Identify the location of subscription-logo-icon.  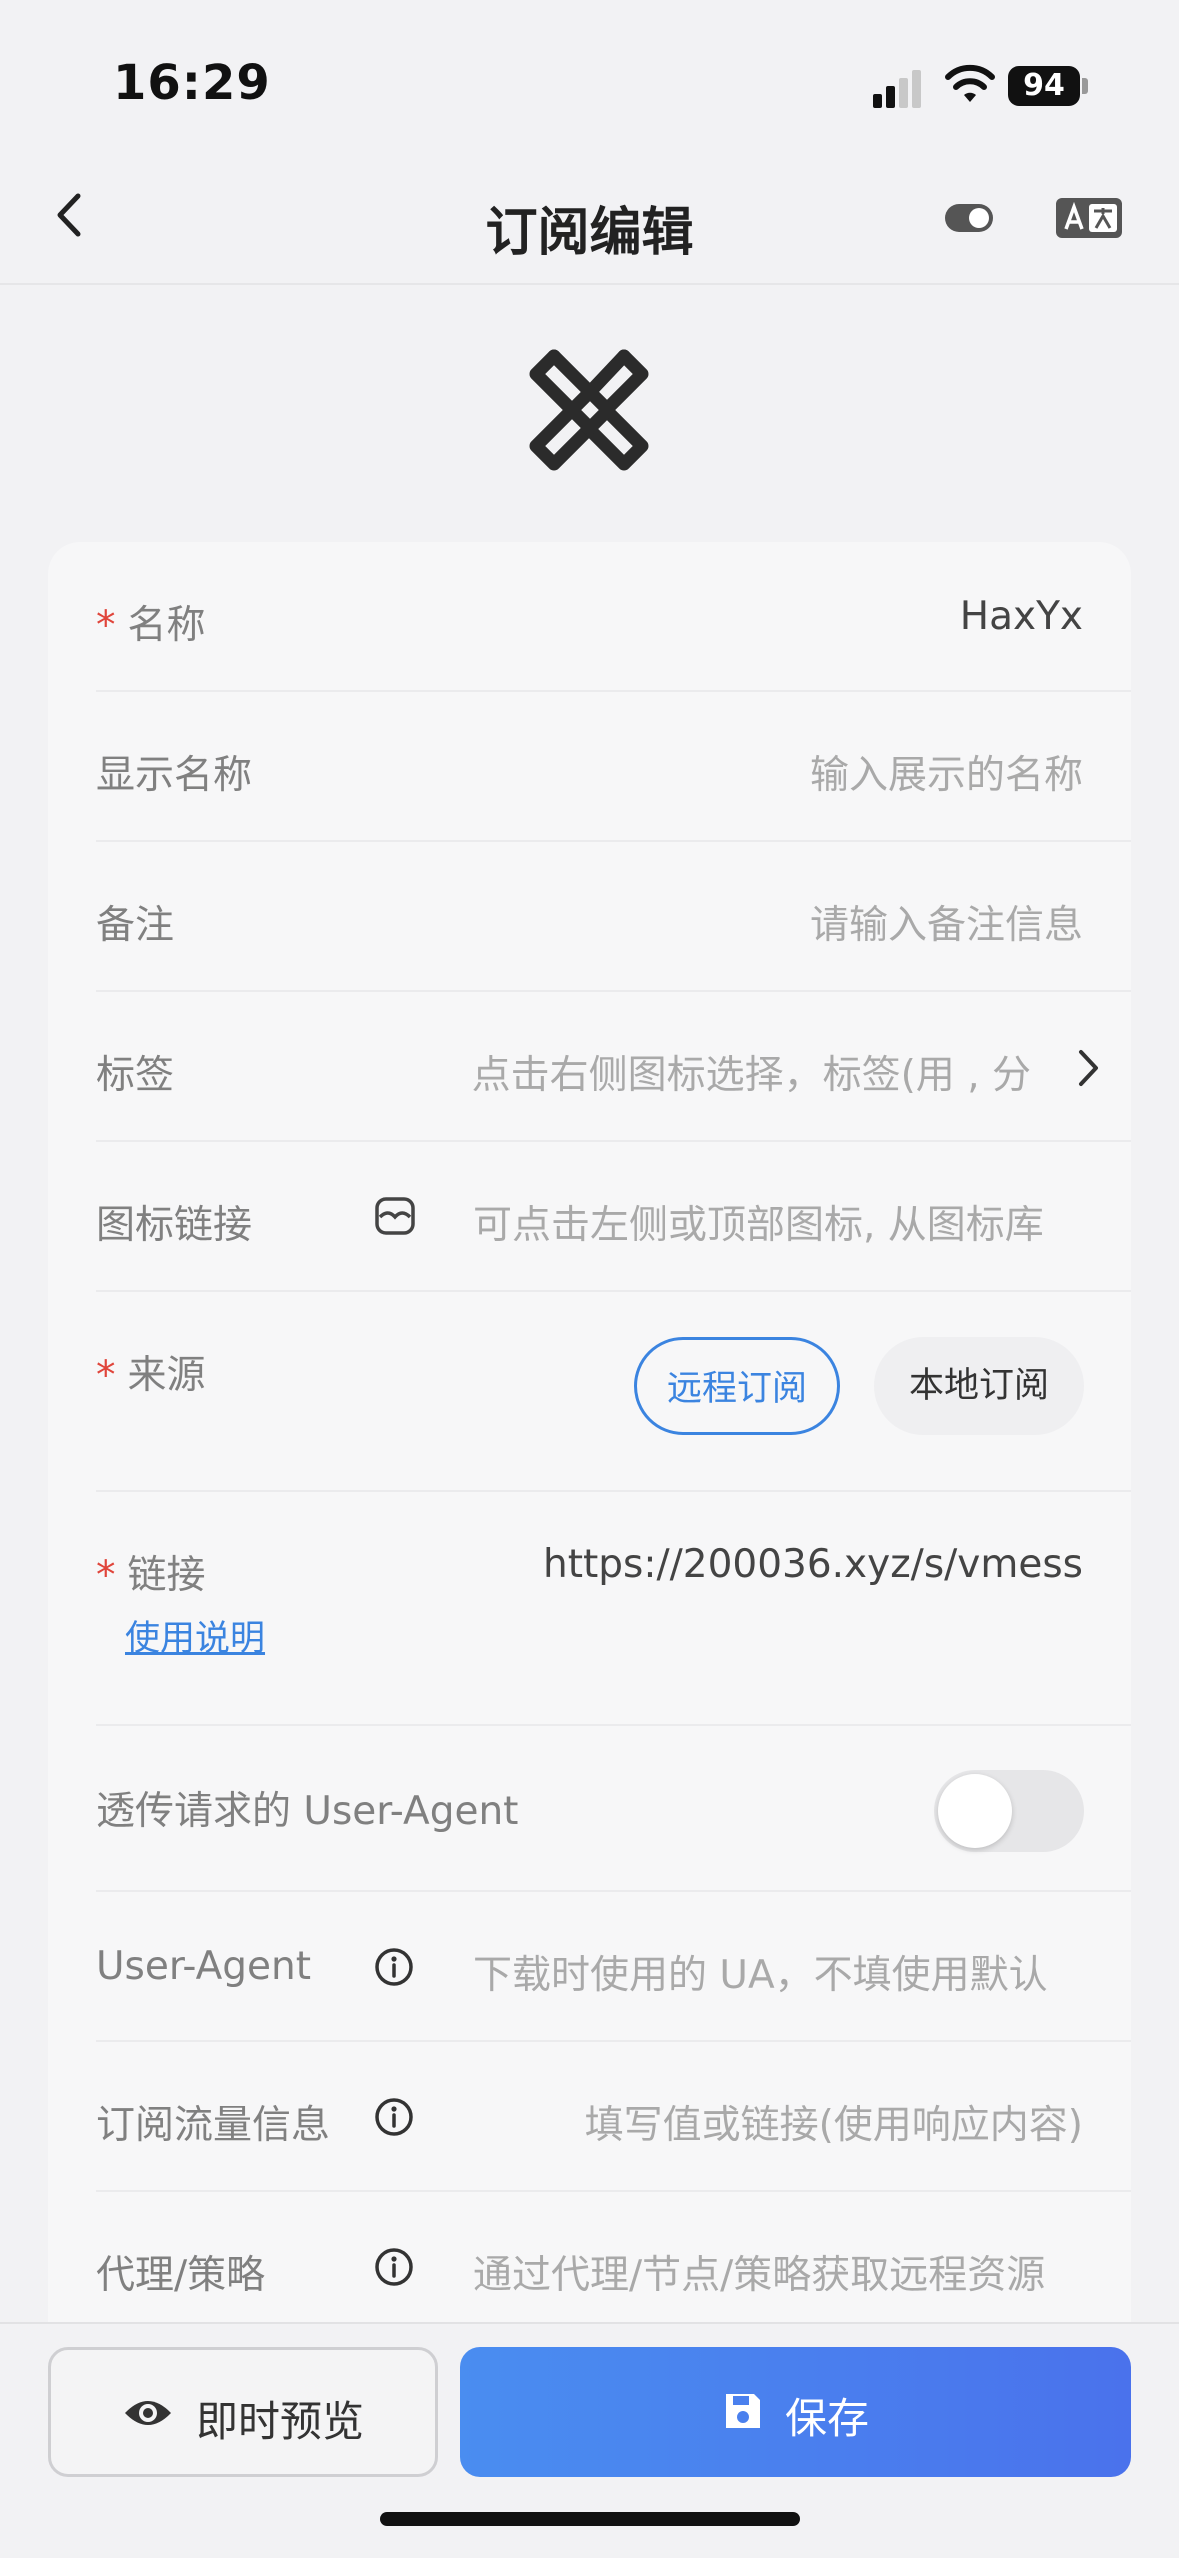
(589, 409).